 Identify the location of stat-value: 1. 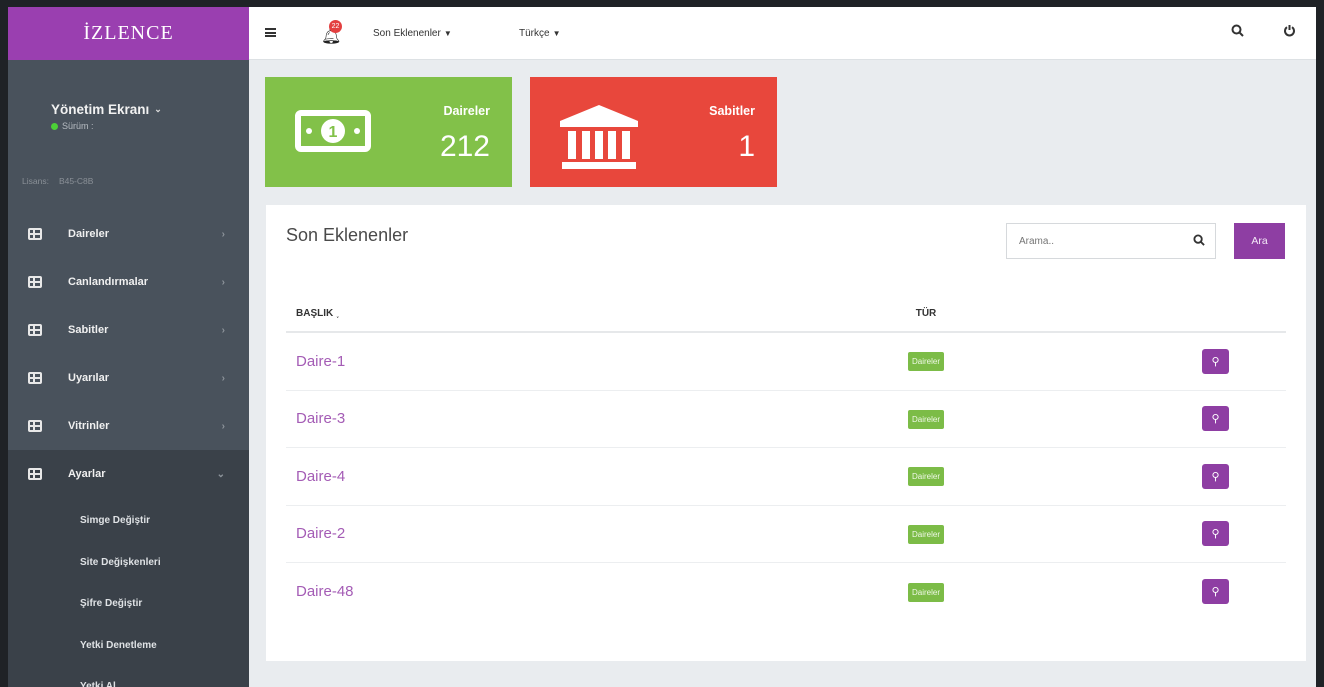
(746, 146).